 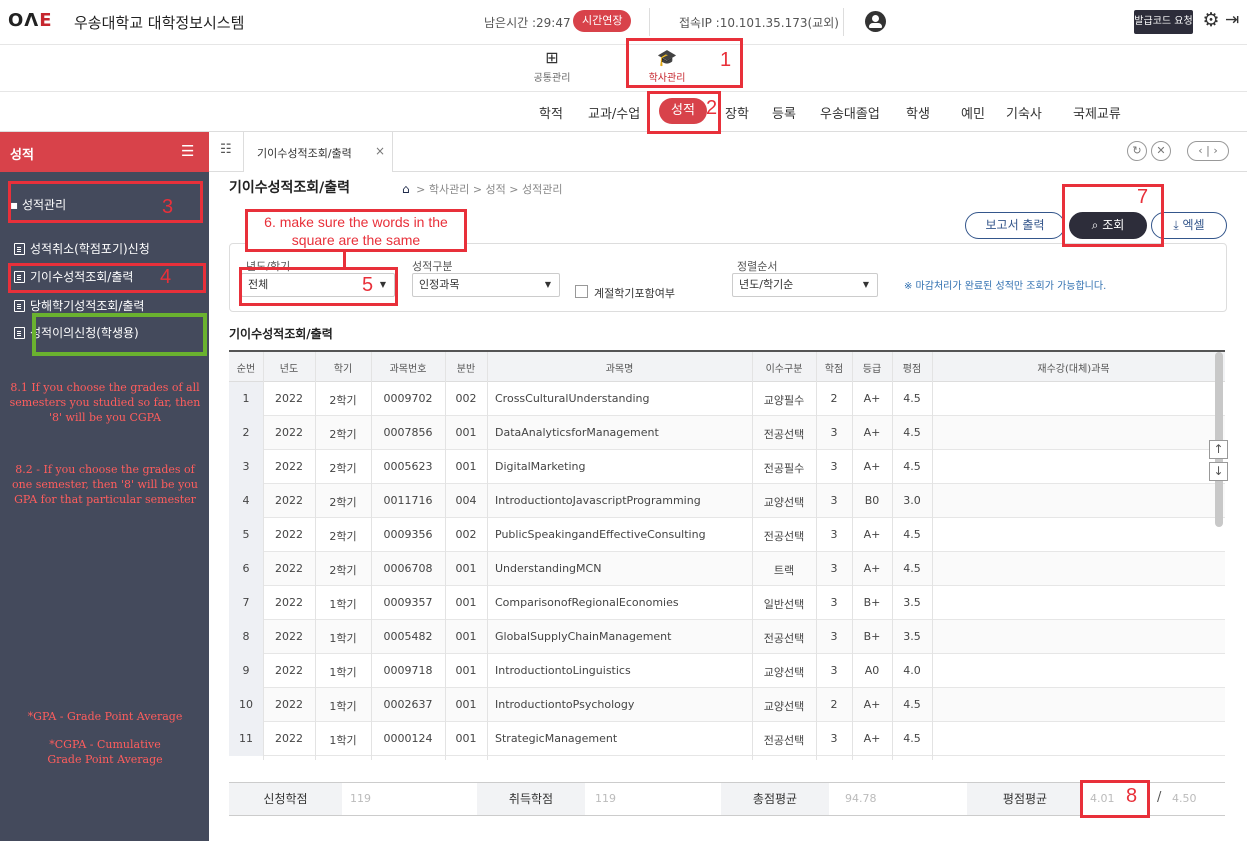 What do you see at coordinates (850, 112) in the screenshot?
I see `nav-item: 우송대졸업` at bounding box center [850, 112].